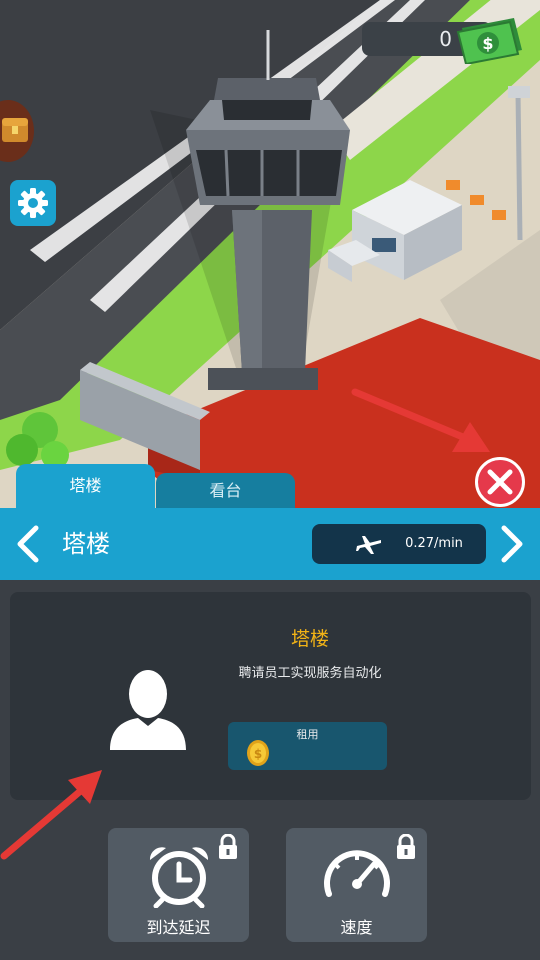 This screenshot has width=540, height=960. What do you see at coordinates (225, 490) in the screenshot?
I see `tab-stand: 看台` at bounding box center [225, 490].